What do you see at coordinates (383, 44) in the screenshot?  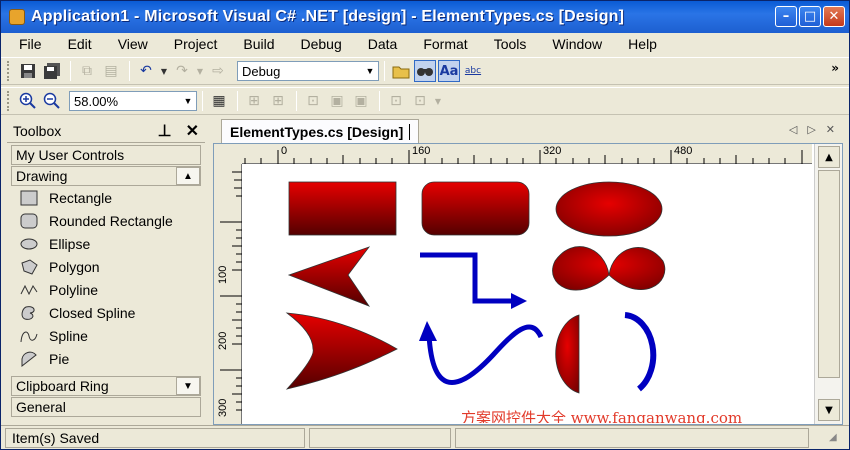 I see `menu-data: Data` at bounding box center [383, 44].